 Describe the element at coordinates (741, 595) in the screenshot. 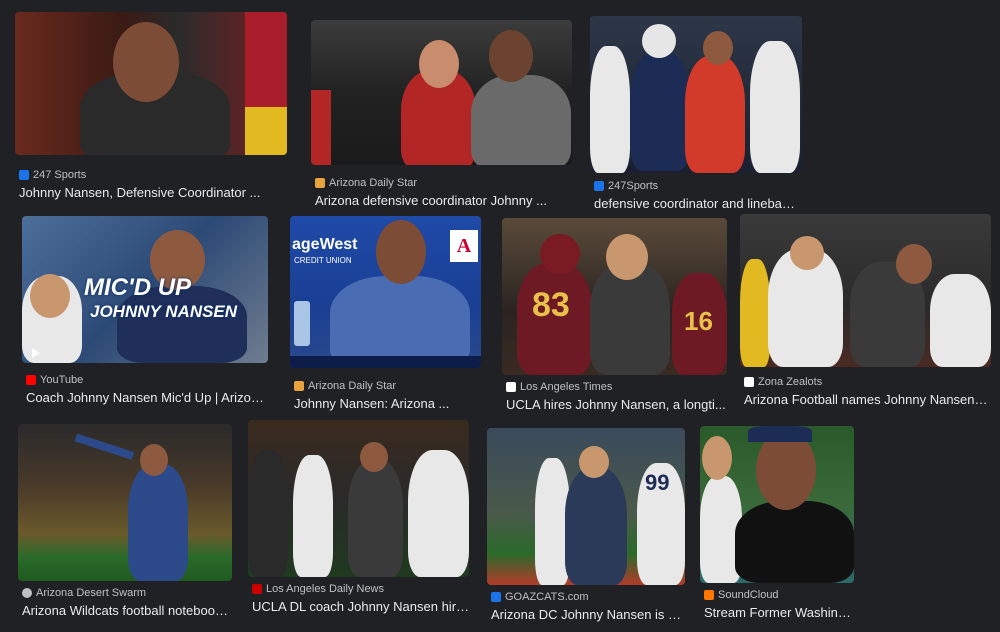

I see `result-source: SoundCloud` at that location.